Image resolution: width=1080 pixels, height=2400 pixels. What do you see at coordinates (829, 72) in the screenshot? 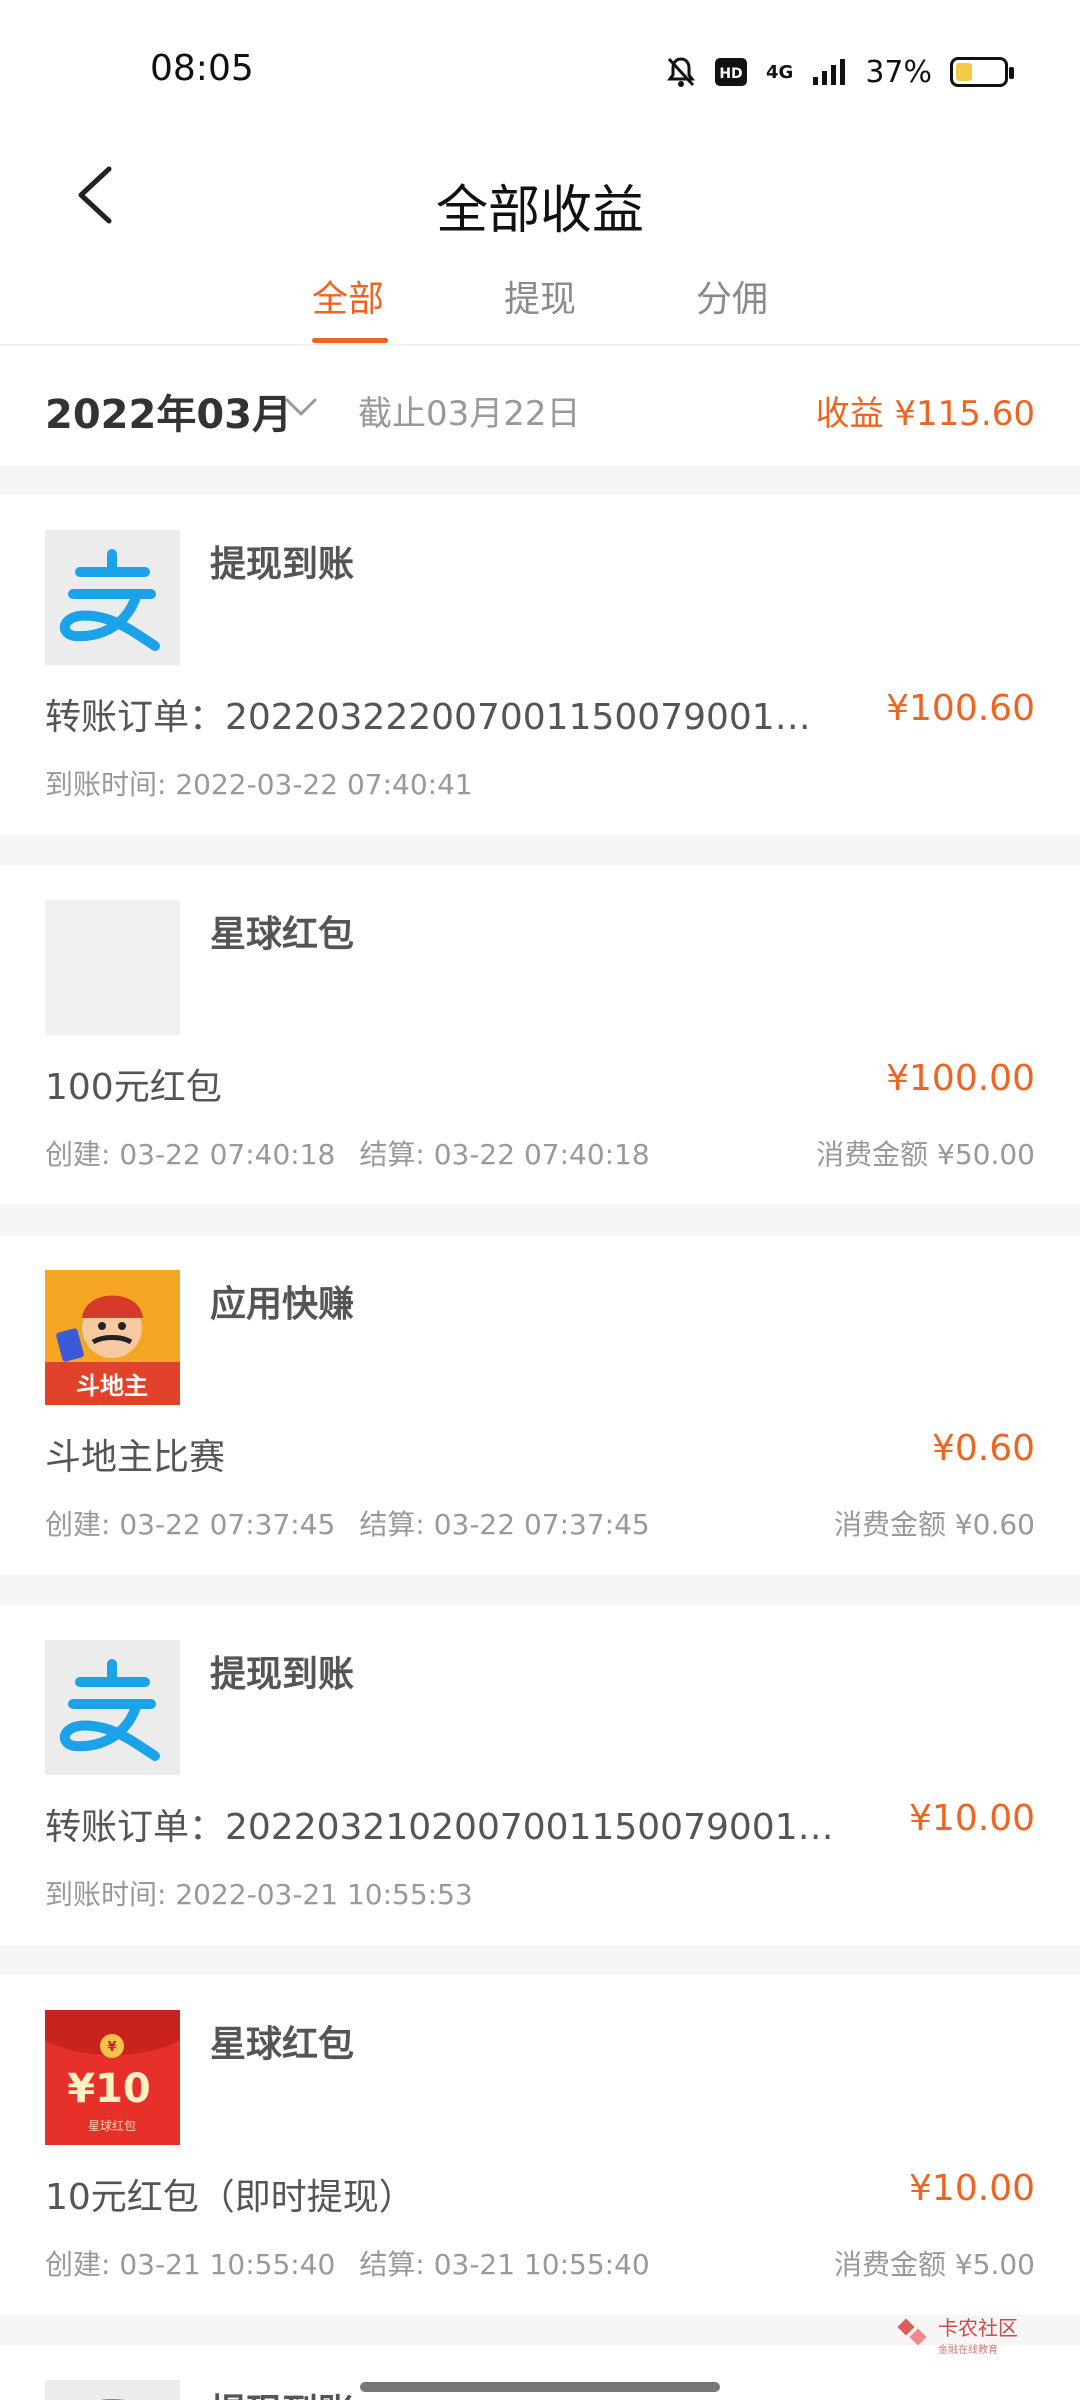
I see `signal-icon` at bounding box center [829, 72].